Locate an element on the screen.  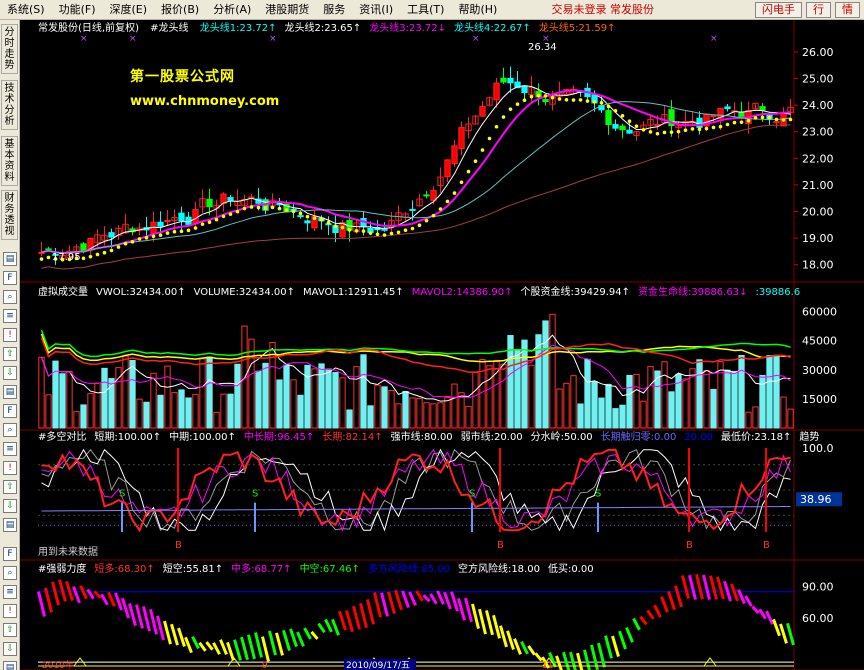
menu-item-0: 系统(S) is located at coordinates (26, 10).